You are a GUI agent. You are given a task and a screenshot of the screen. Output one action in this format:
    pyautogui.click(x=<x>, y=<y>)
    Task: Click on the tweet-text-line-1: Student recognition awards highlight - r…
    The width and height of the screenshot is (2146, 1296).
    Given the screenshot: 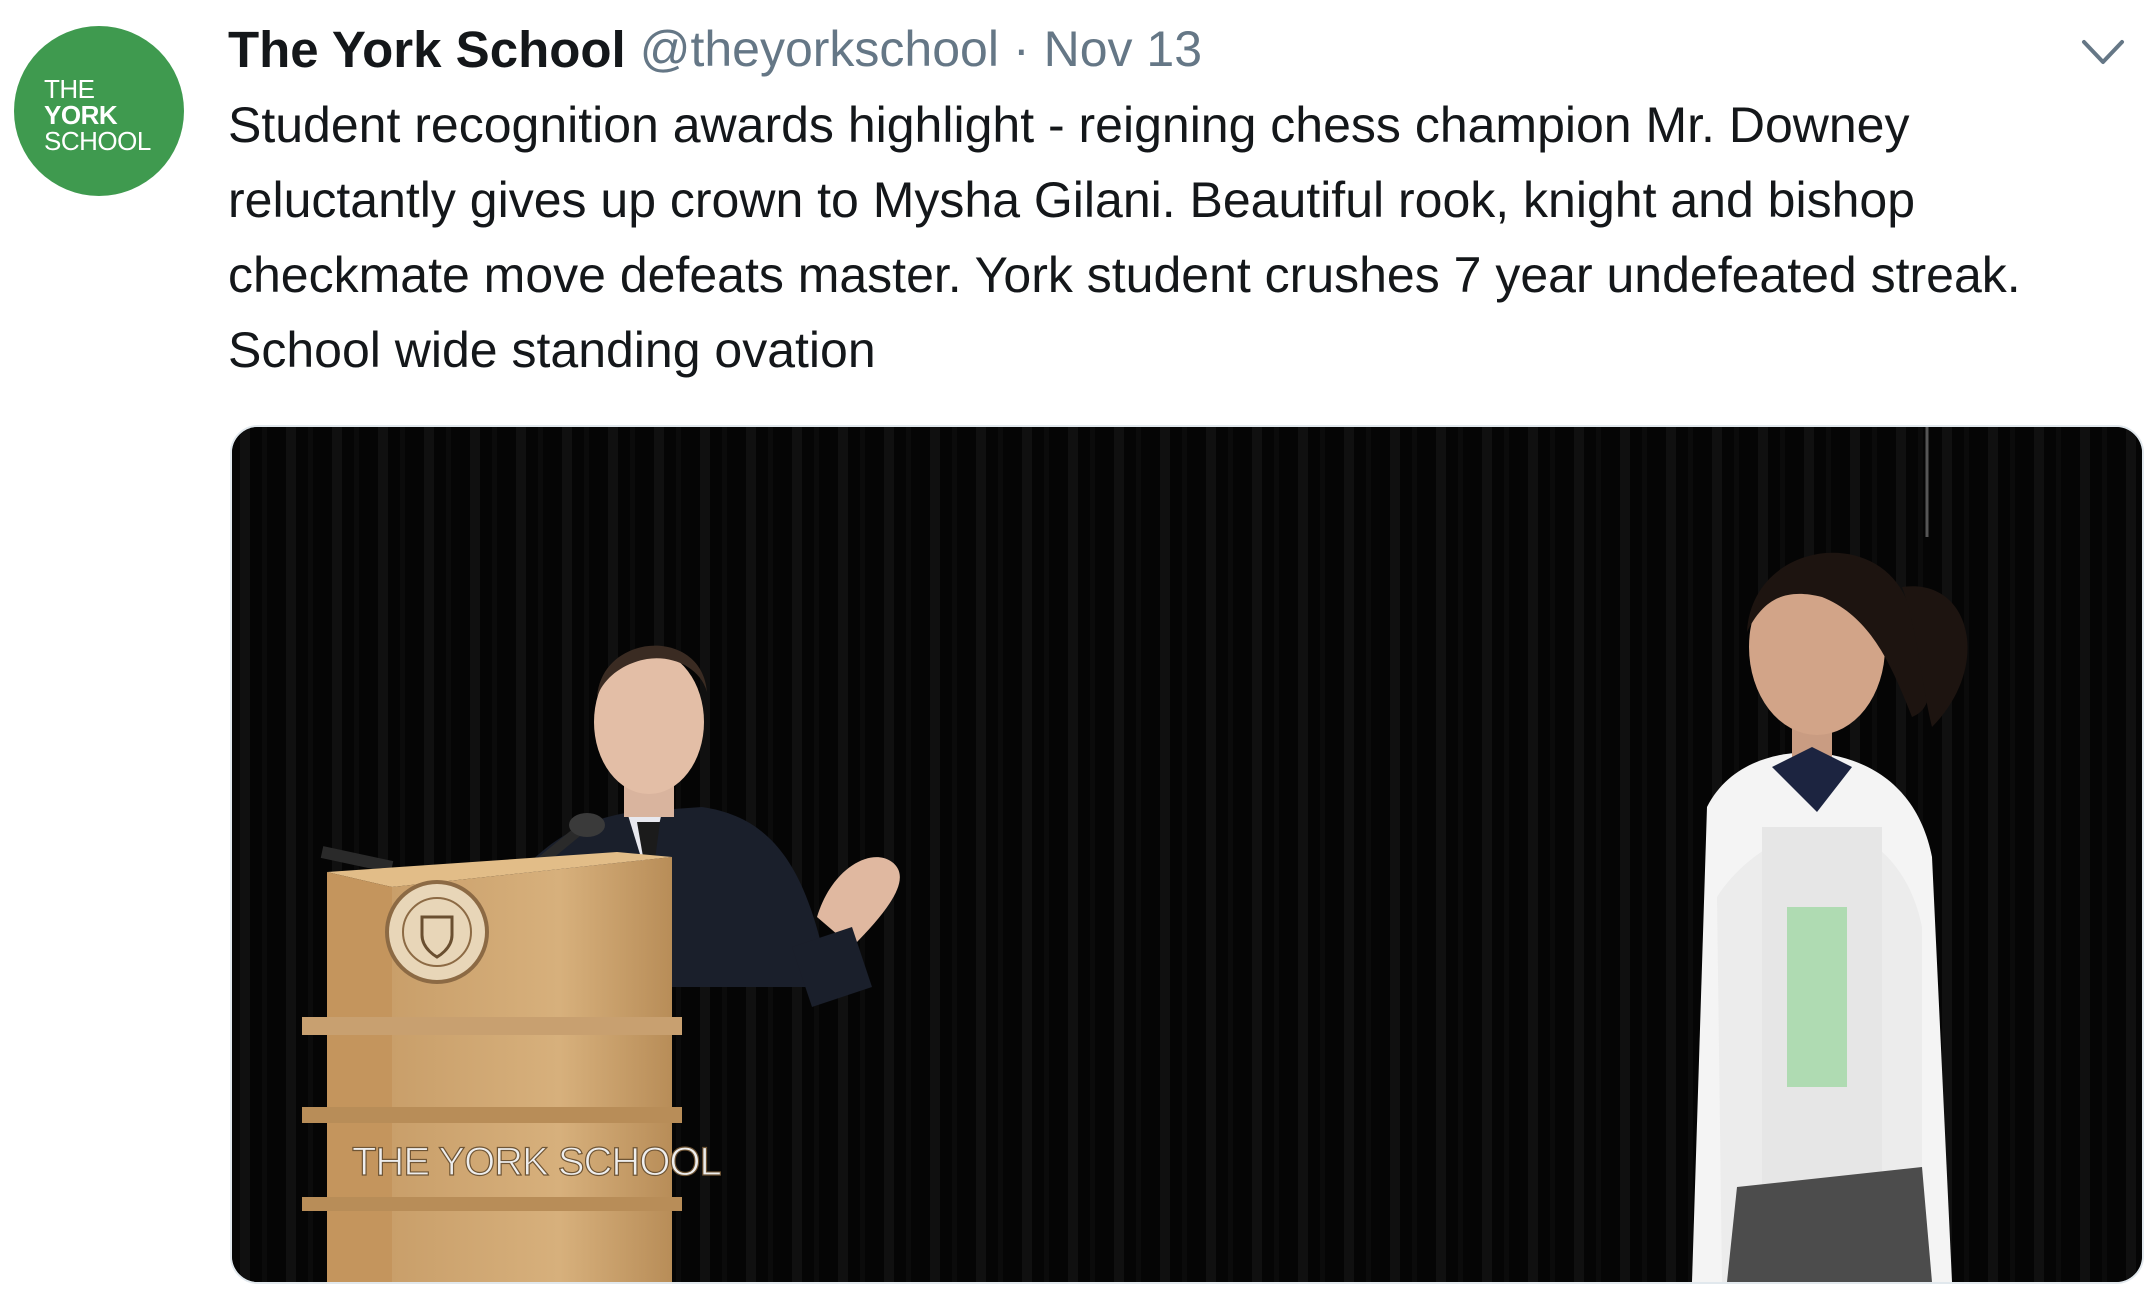 What is the action you would take?
    pyautogui.click(x=1069, y=125)
    